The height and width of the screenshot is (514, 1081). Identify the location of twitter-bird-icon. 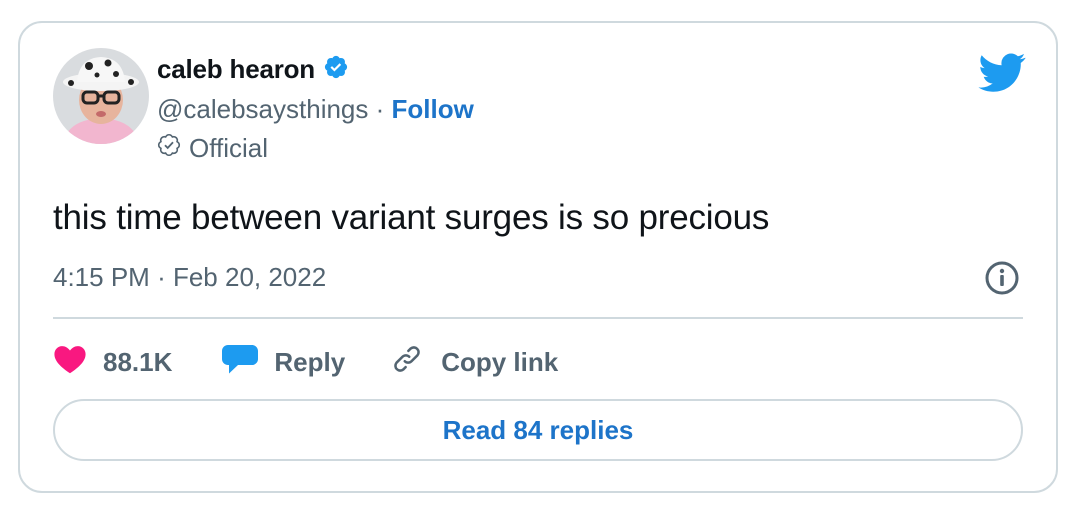
(1002, 75).